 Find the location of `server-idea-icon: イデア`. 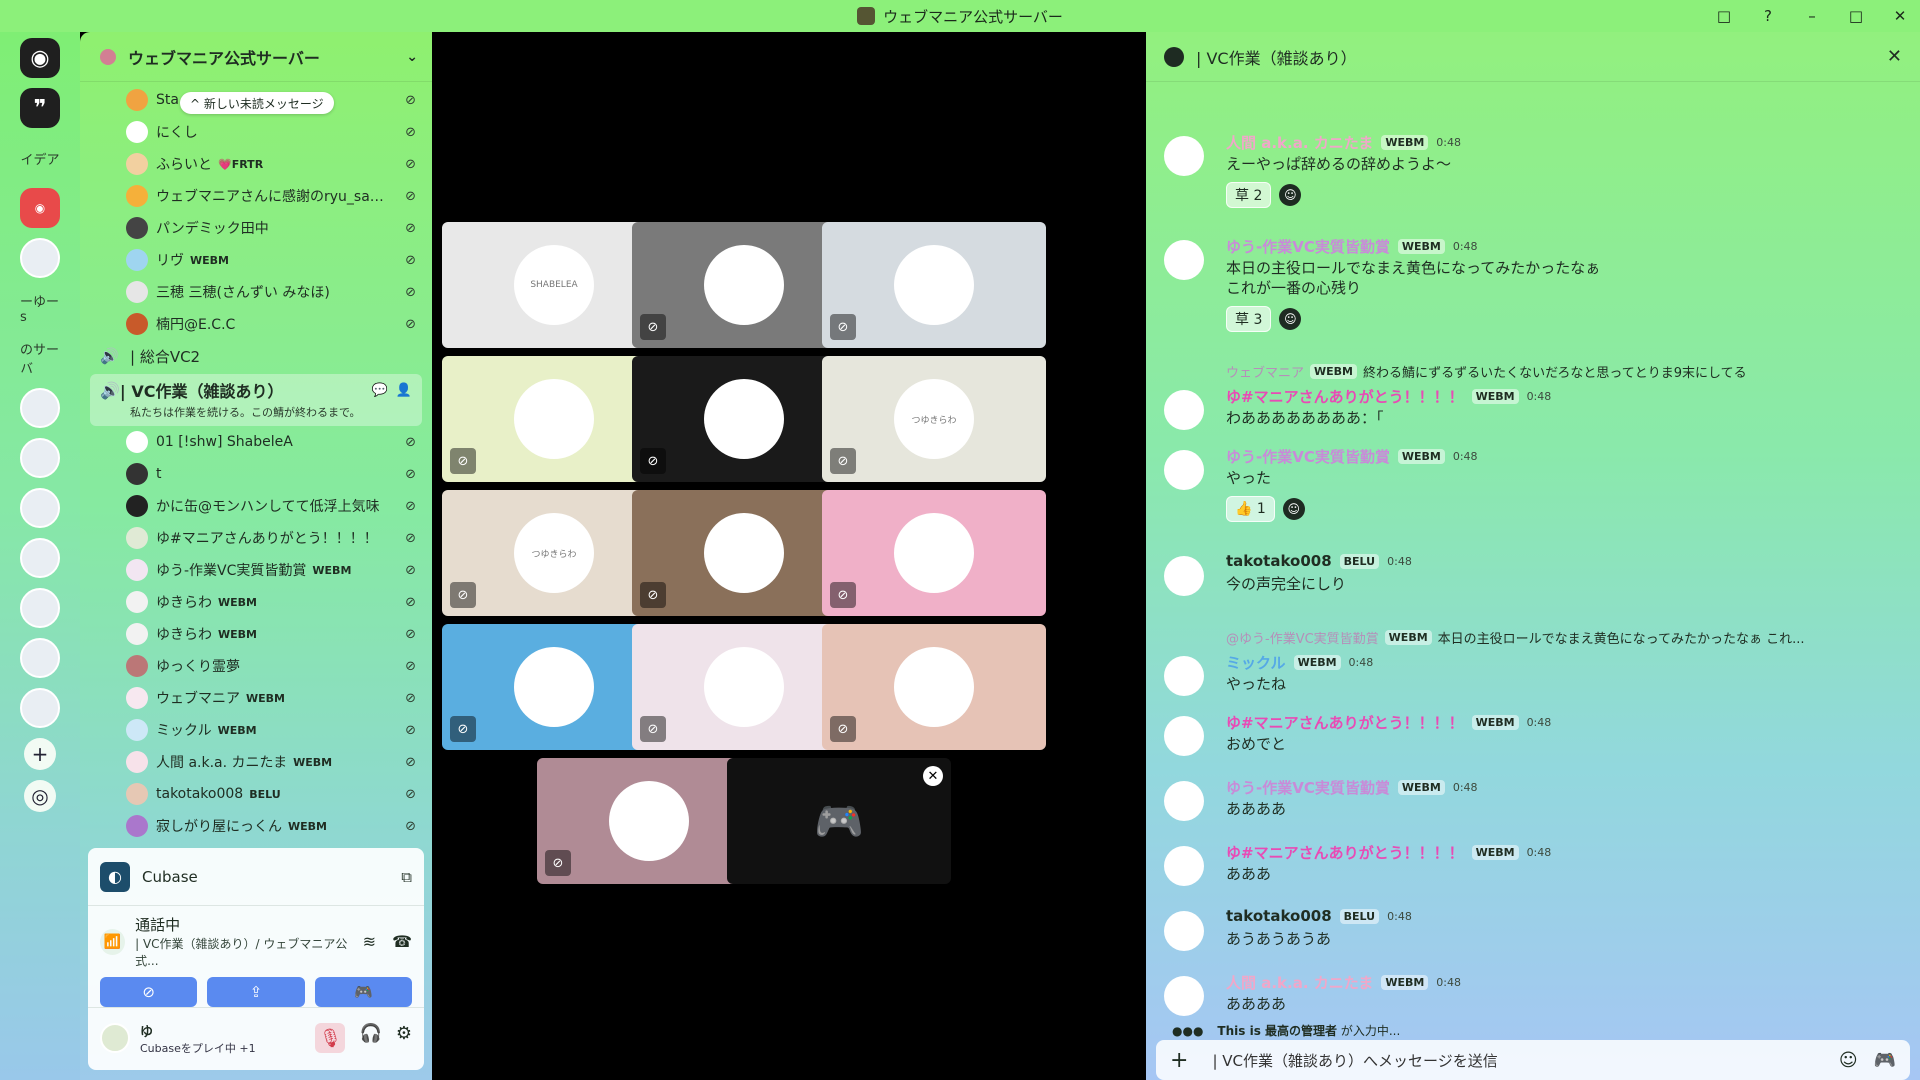

server-idea-icon: イデア is located at coordinates (40, 158).